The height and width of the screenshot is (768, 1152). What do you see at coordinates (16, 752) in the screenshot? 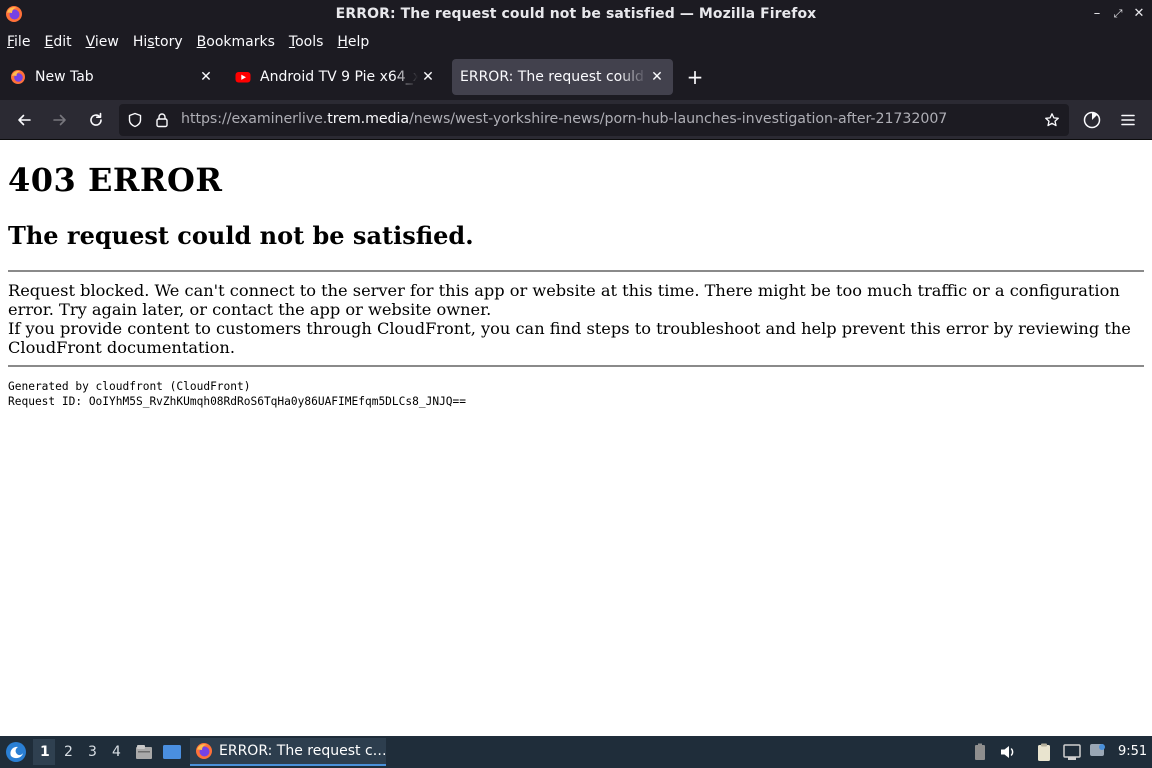
I see `start-menu-icon` at bounding box center [16, 752].